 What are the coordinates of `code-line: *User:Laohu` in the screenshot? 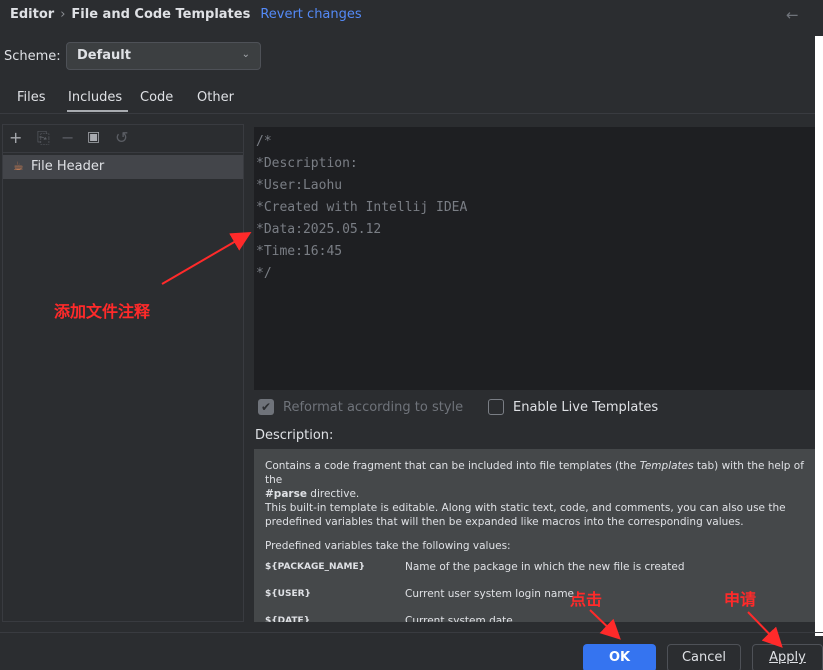 It's located at (299, 185).